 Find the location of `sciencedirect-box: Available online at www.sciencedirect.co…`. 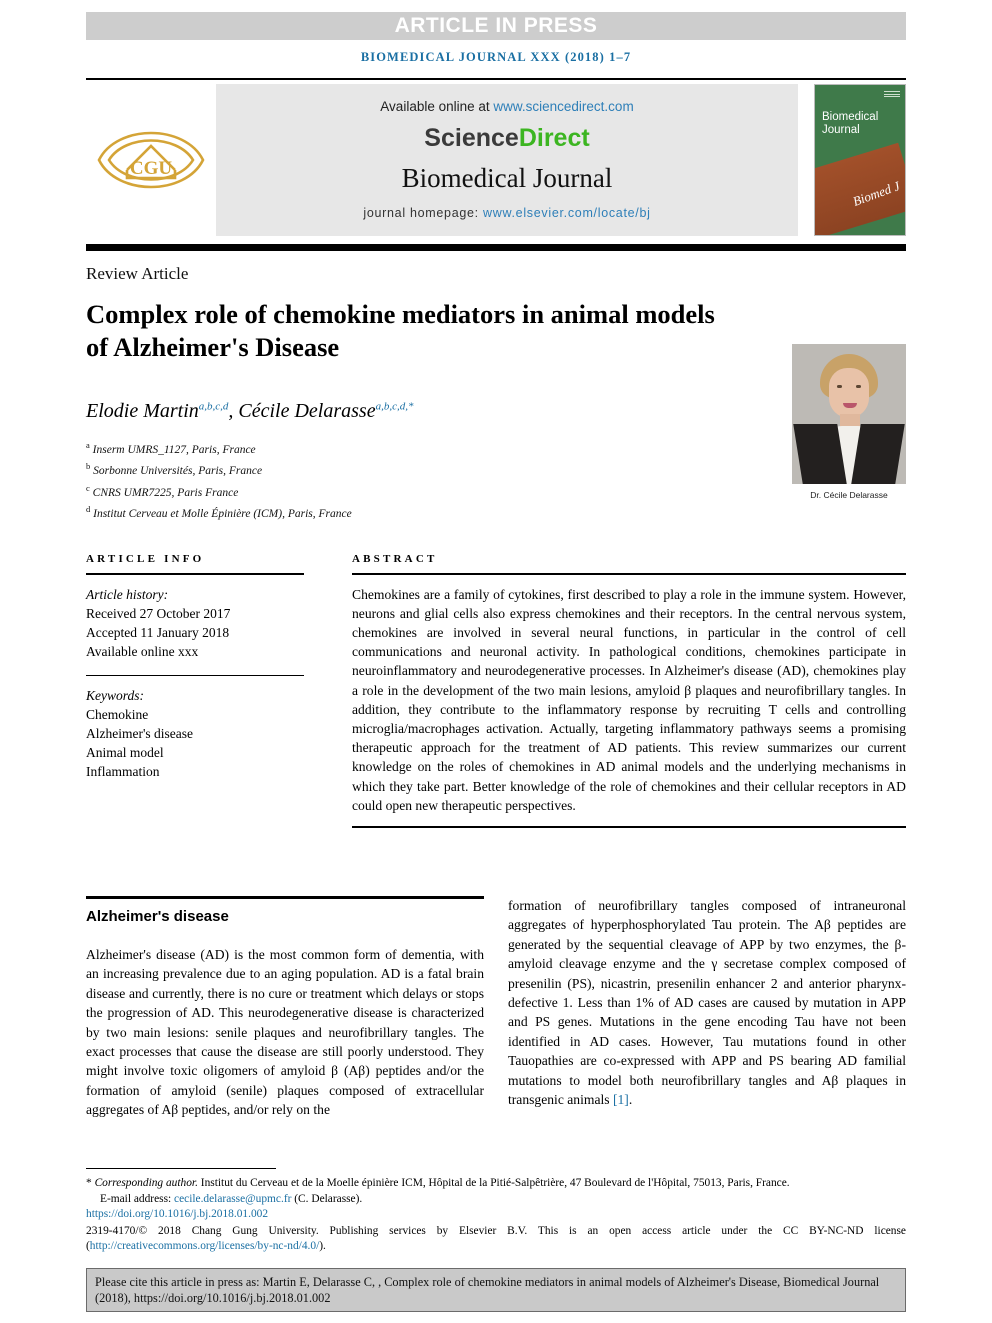

sciencedirect-box: Available online at www.sciencedirect.co… is located at coordinates (507, 160).